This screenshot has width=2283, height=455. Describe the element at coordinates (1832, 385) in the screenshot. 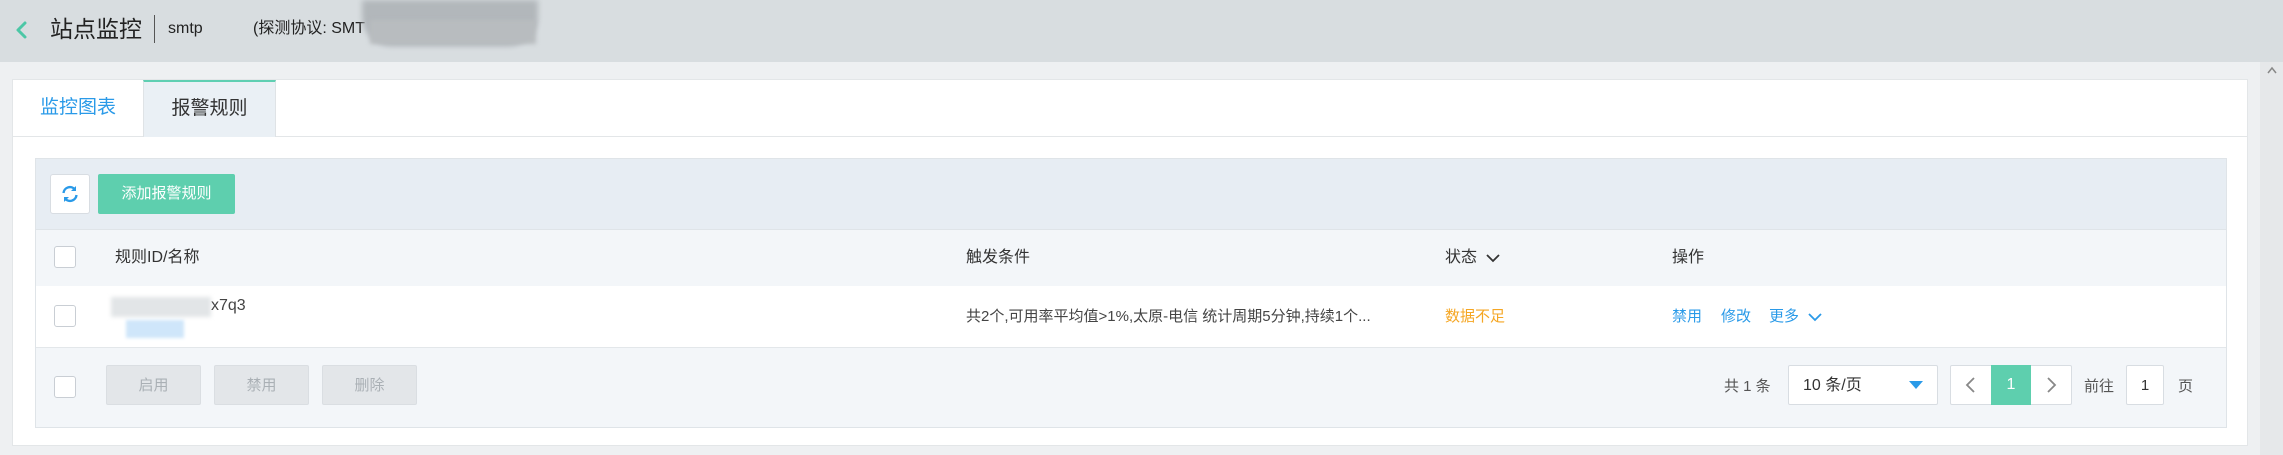

I see `page-size-label: 10 条/页` at that location.